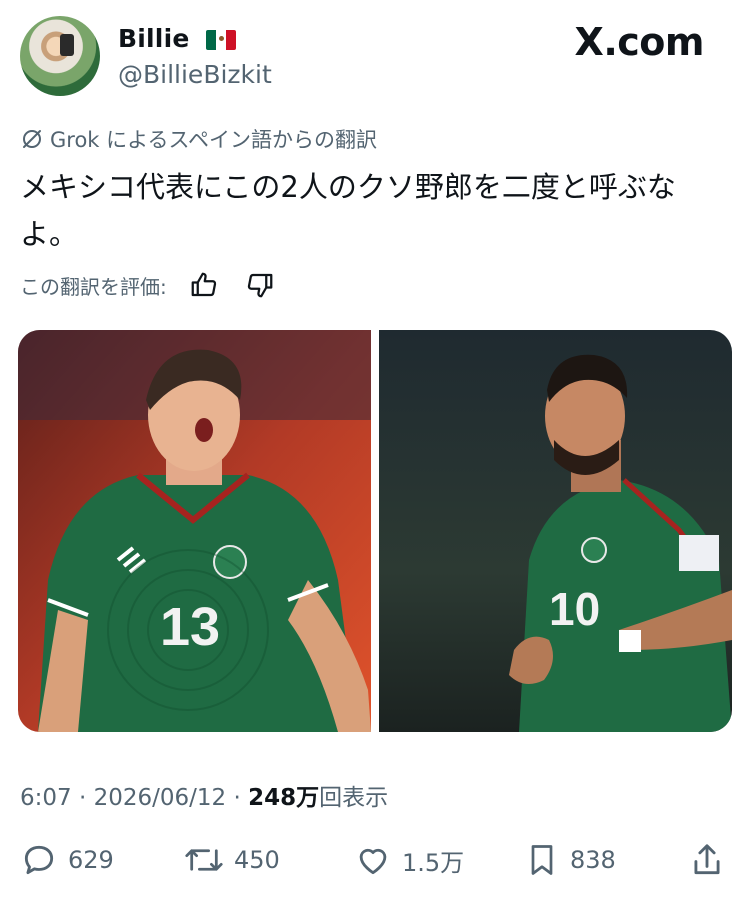 The image size is (750, 902). I want to click on display-name-row: Billie, so click(177, 38).